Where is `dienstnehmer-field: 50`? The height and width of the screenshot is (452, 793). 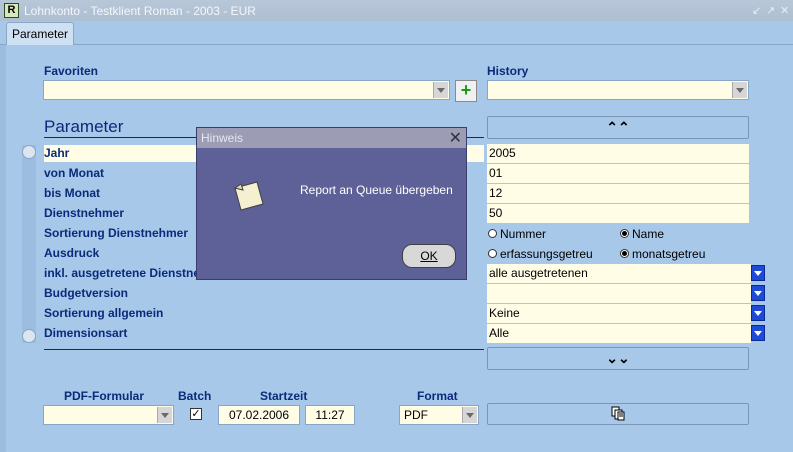
dienstnehmer-field: 50 is located at coordinates (618, 213).